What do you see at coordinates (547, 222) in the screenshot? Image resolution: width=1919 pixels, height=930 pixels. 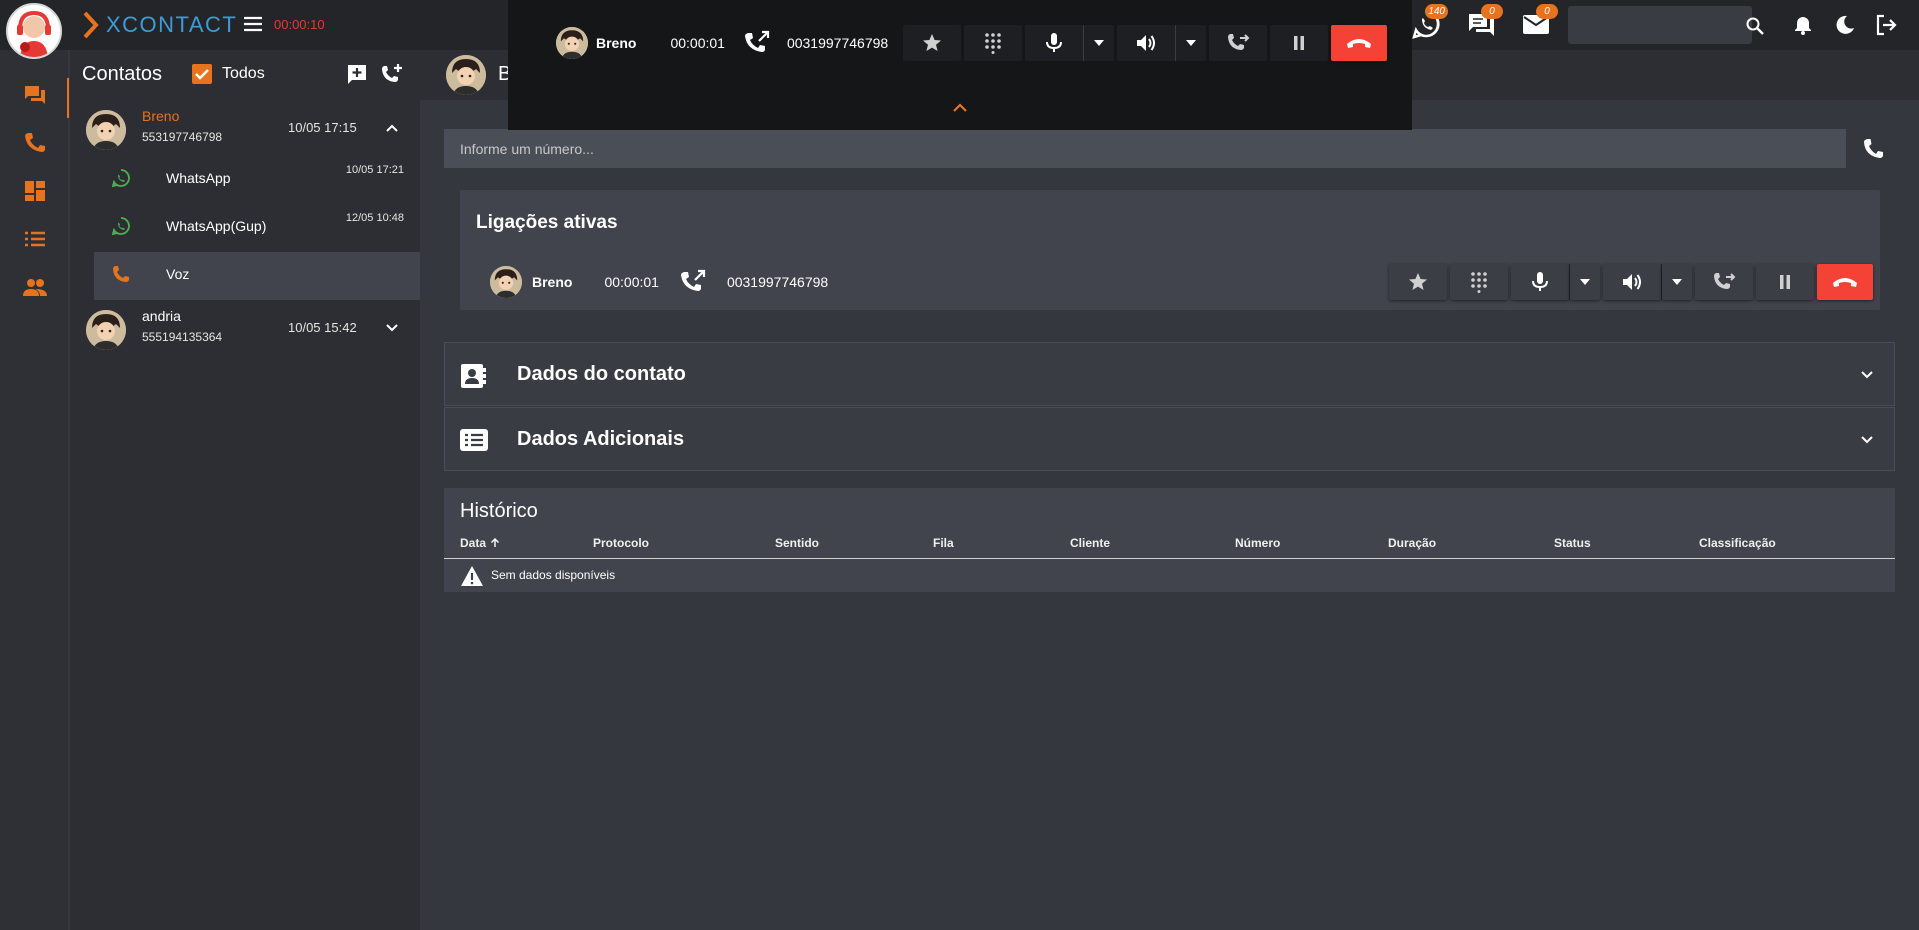 I see `active-calls-title: Ligações ativas` at bounding box center [547, 222].